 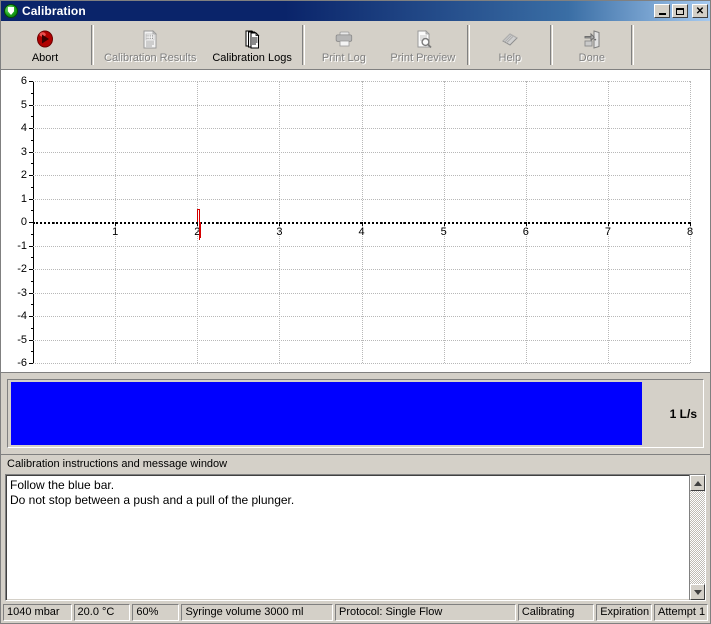 I want to click on message-scrollbar, so click(x=697, y=537).